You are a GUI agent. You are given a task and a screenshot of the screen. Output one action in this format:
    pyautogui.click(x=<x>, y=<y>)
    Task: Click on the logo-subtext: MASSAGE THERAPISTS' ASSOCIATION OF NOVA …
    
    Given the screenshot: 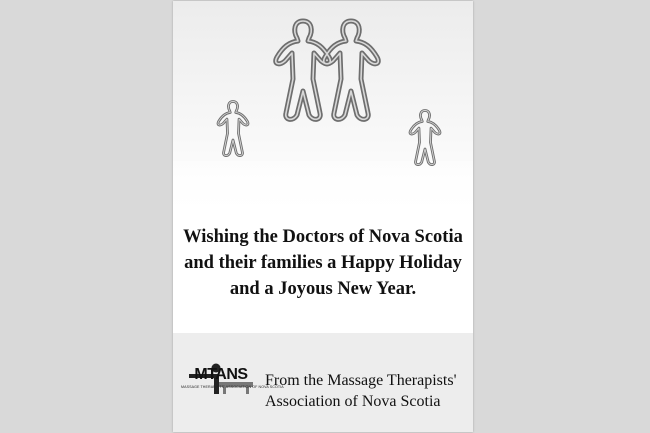 What is the action you would take?
    pyautogui.click(x=232, y=387)
    